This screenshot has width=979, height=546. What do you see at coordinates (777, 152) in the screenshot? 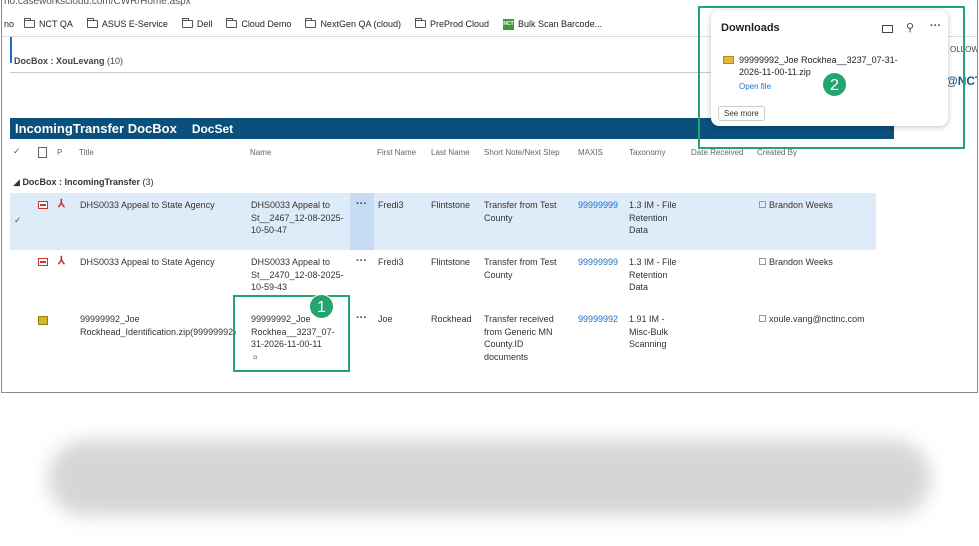
I see `col-created-by: Created By` at bounding box center [777, 152].